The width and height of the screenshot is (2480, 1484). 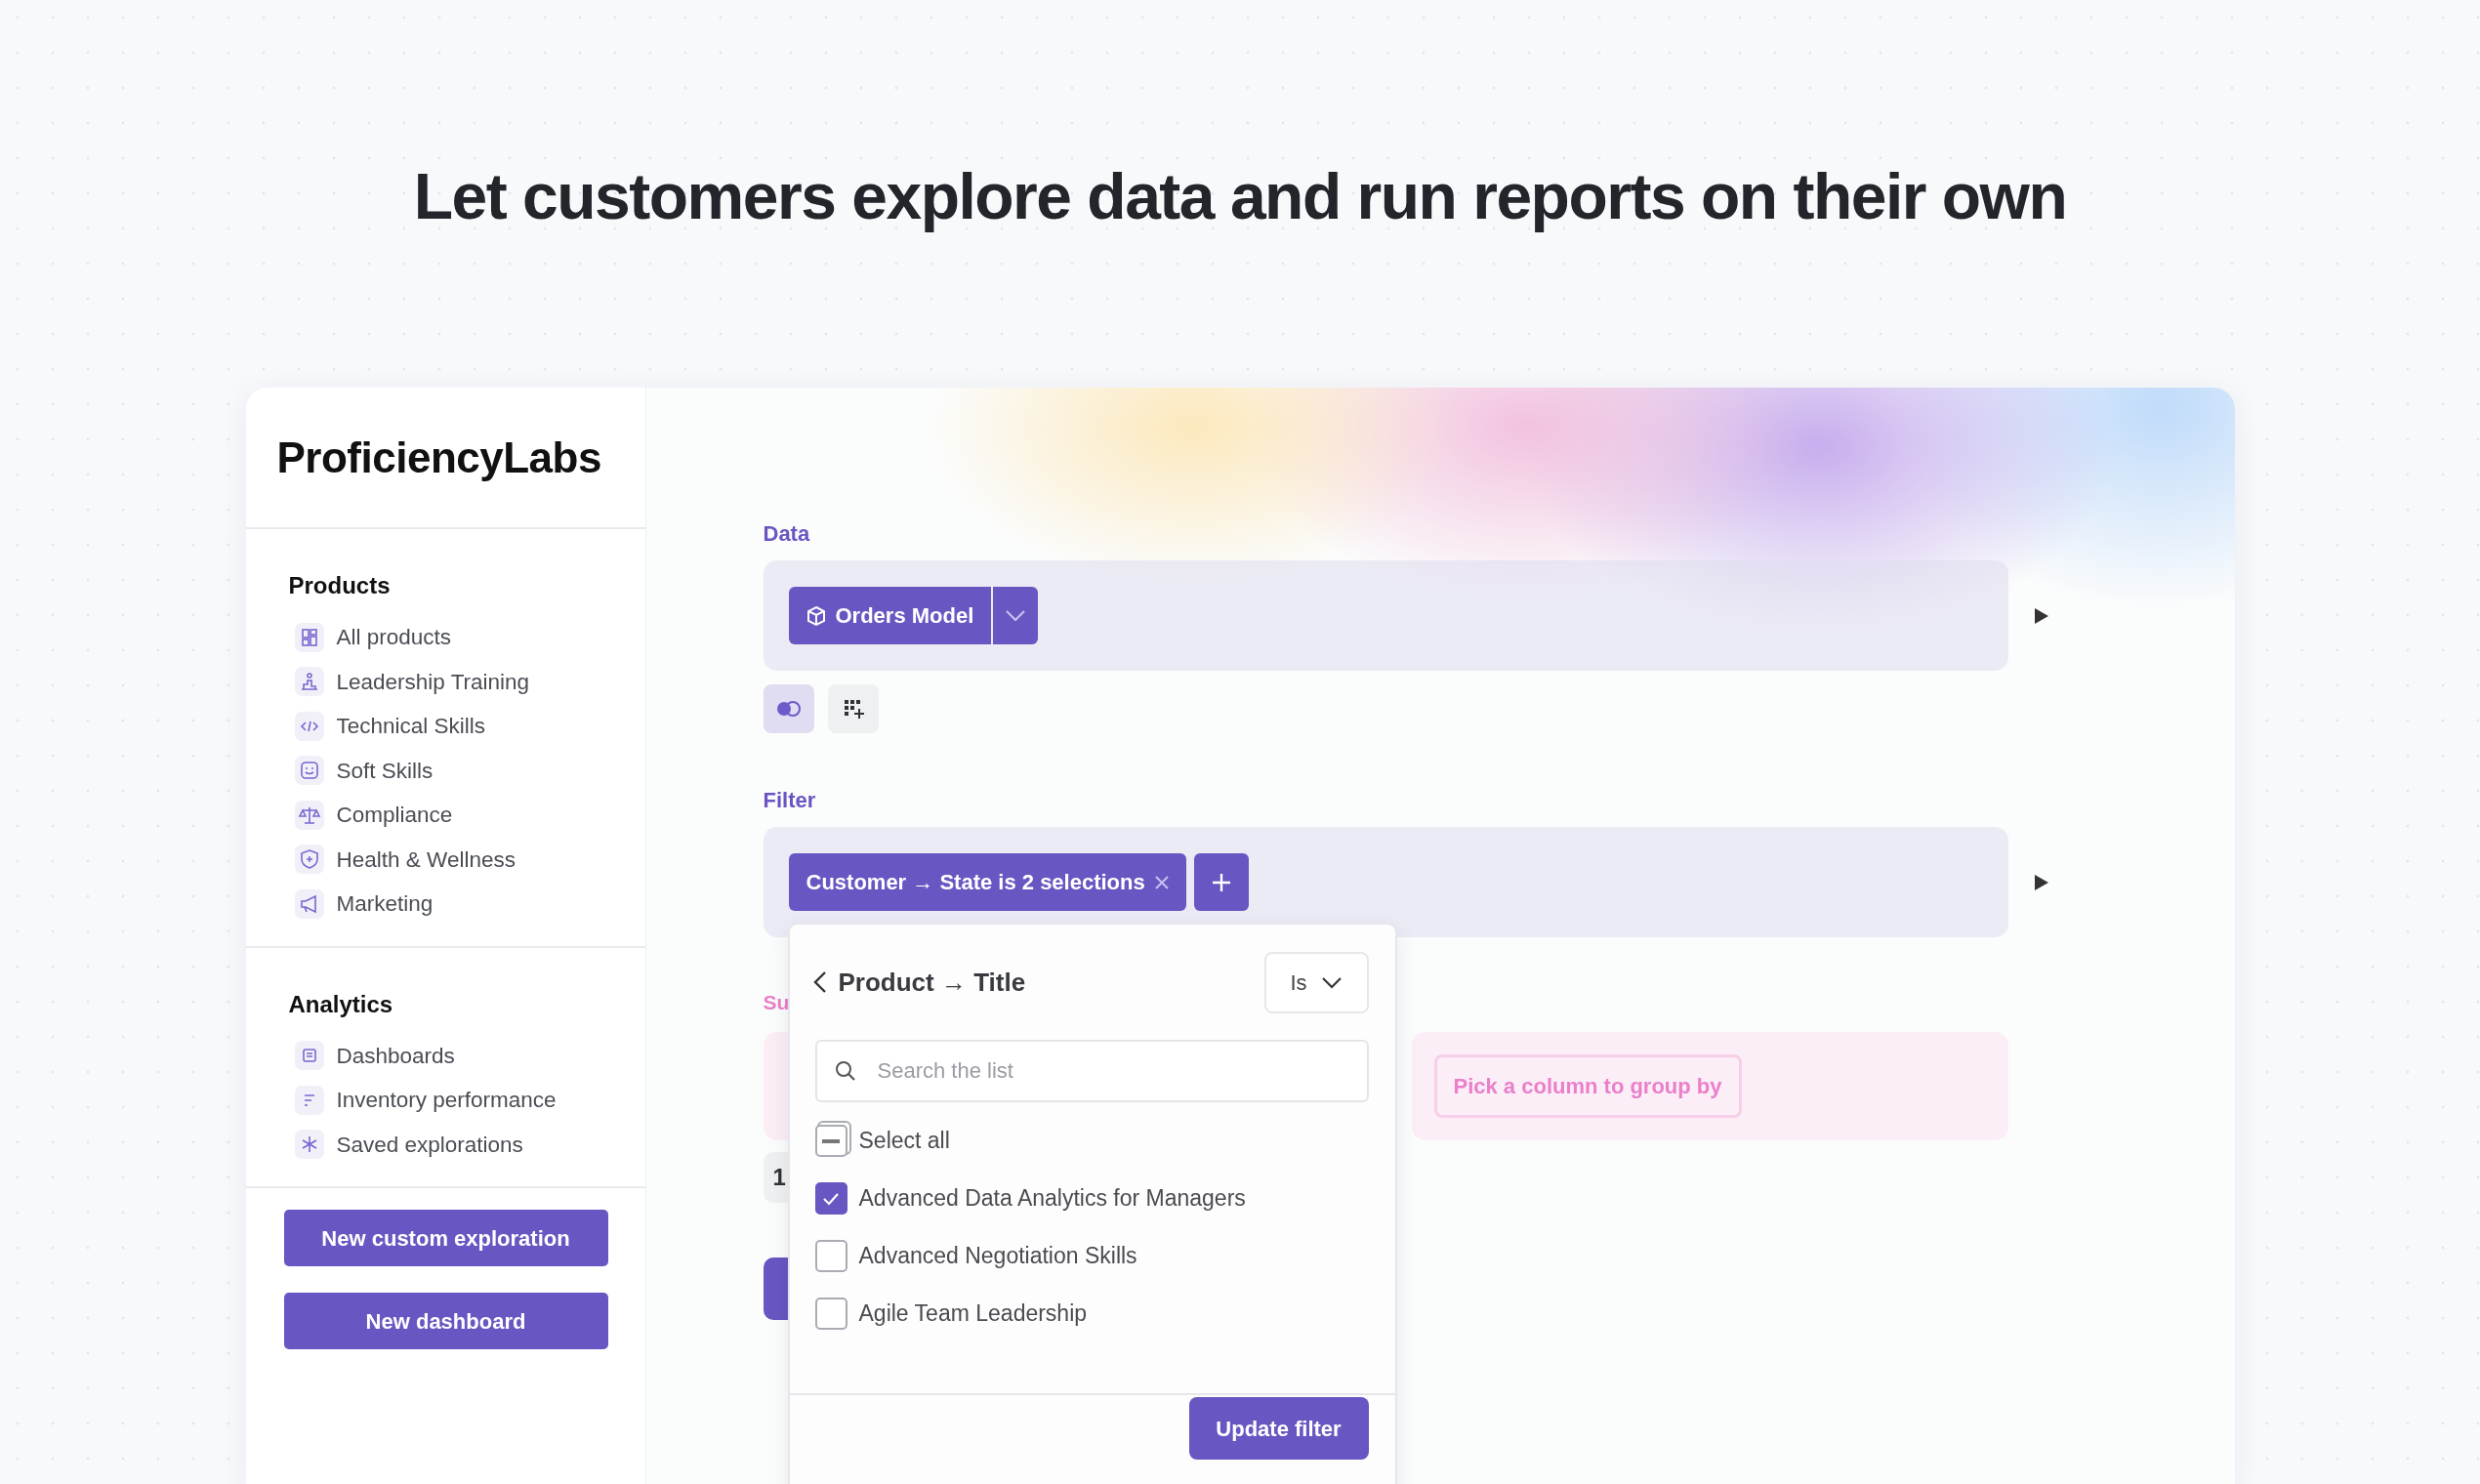 I want to click on brand-logo: ProficiencyLabs, so click(x=439, y=458).